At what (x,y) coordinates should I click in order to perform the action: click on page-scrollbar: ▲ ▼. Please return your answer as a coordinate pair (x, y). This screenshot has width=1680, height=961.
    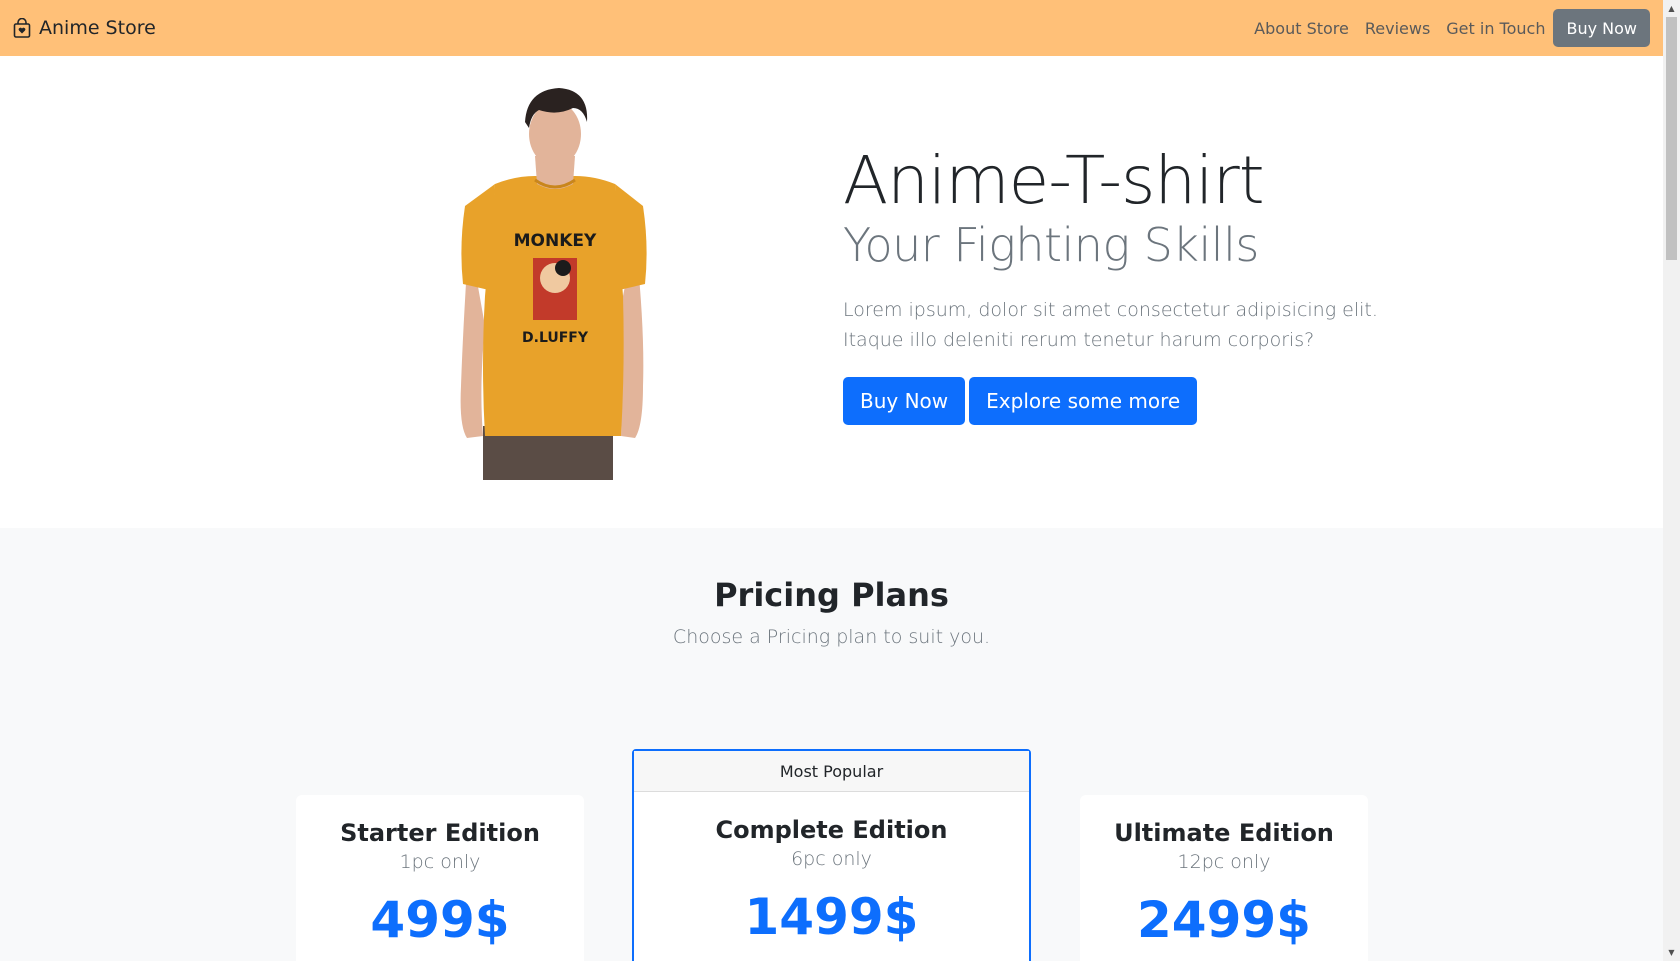
    Looking at the image, I should click on (1671, 480).